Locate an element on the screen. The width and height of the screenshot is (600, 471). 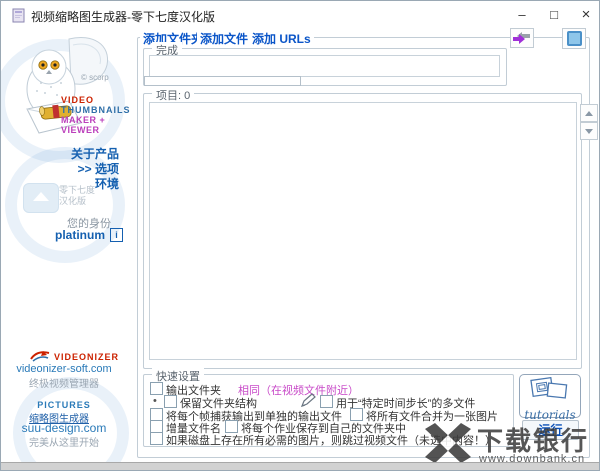
pencil-icon is located at coordinates (308, 400).